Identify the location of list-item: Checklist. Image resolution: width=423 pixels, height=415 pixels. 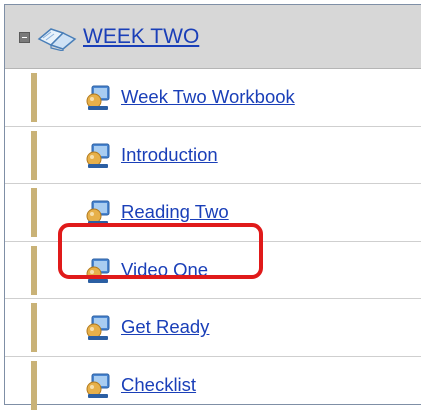
(213, 386).